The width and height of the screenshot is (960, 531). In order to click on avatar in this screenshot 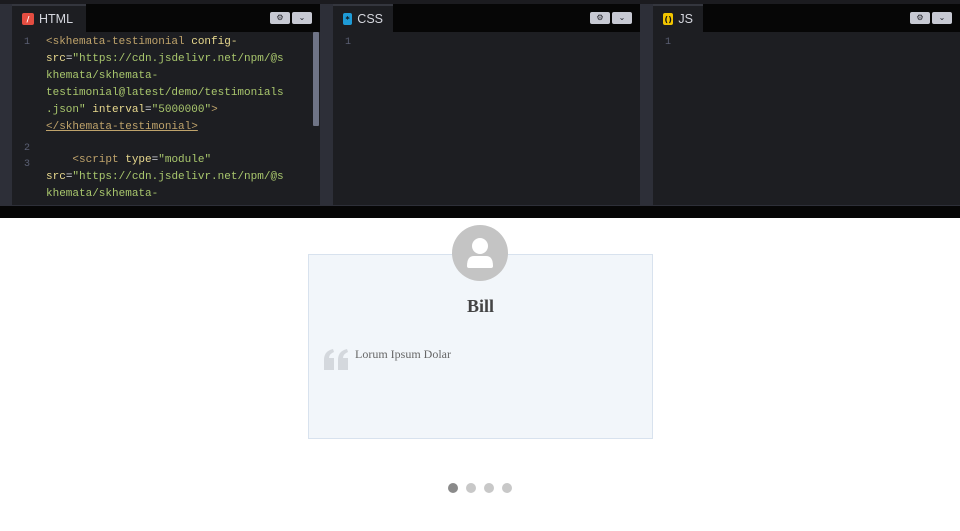, I will do `click(480, 253)`.